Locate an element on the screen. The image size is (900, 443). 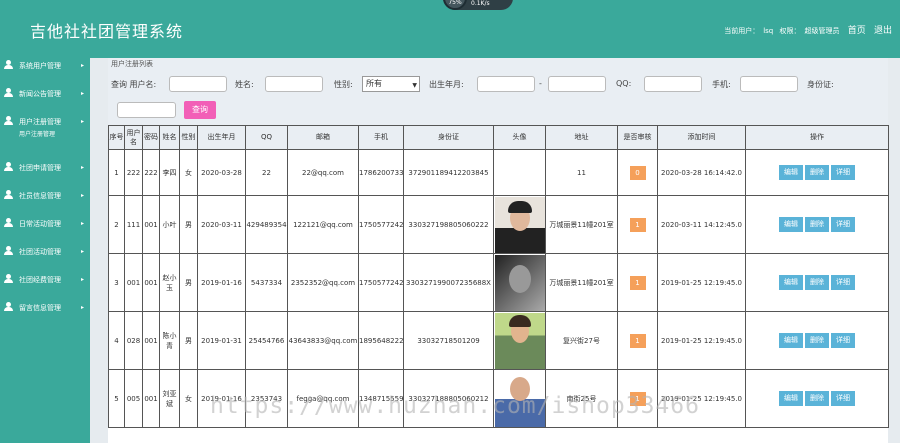
cell-qq: 2353743 is located at coordinates (266, 398).